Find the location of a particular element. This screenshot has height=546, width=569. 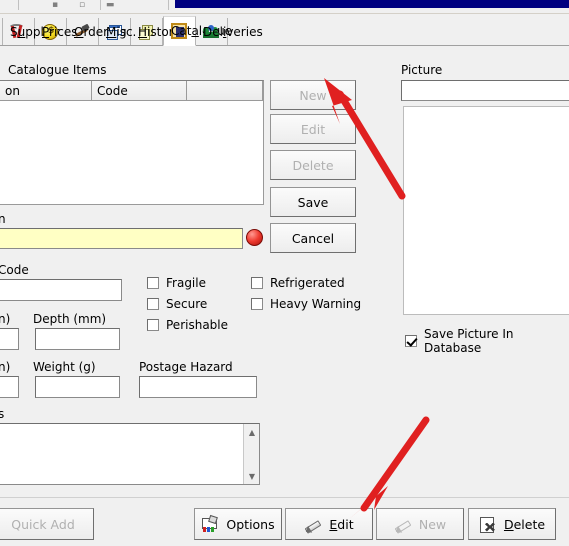

quick-add-button: Quick Add is located at coordinates (47, 524).